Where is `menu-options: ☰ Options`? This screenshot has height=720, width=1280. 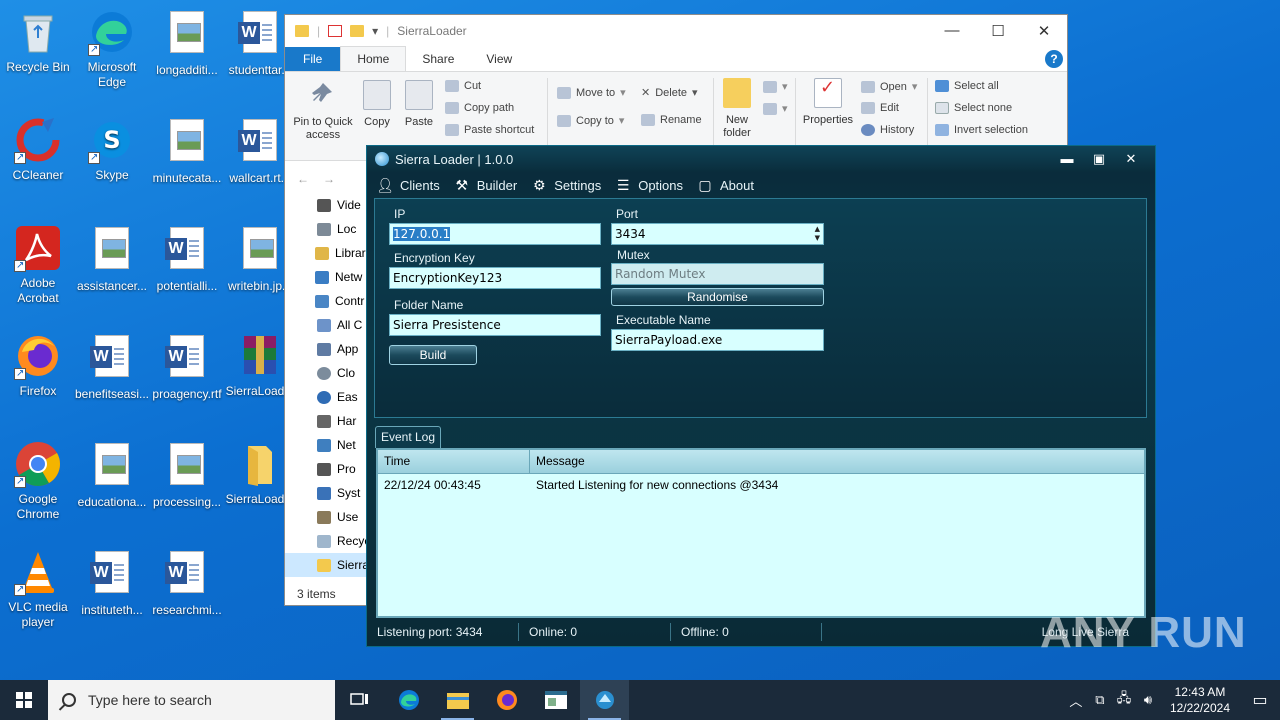
menu-options: ☰ Options is located at coordinates (649, 185).